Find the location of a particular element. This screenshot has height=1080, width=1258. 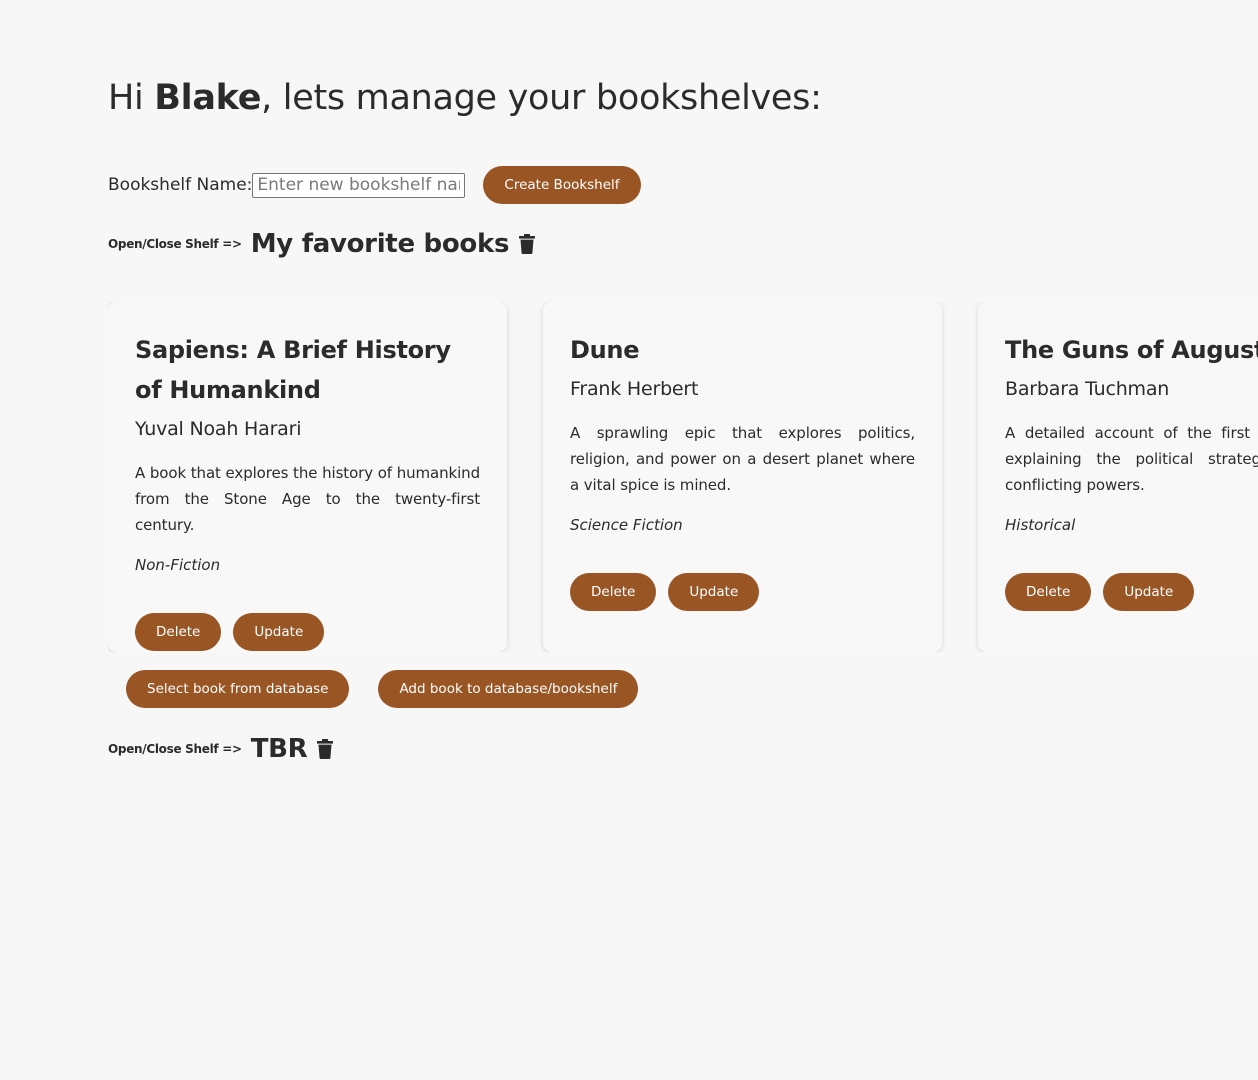

book-title: Sapiens: A Brief History of Humankind is located at coordinates (293, 370).